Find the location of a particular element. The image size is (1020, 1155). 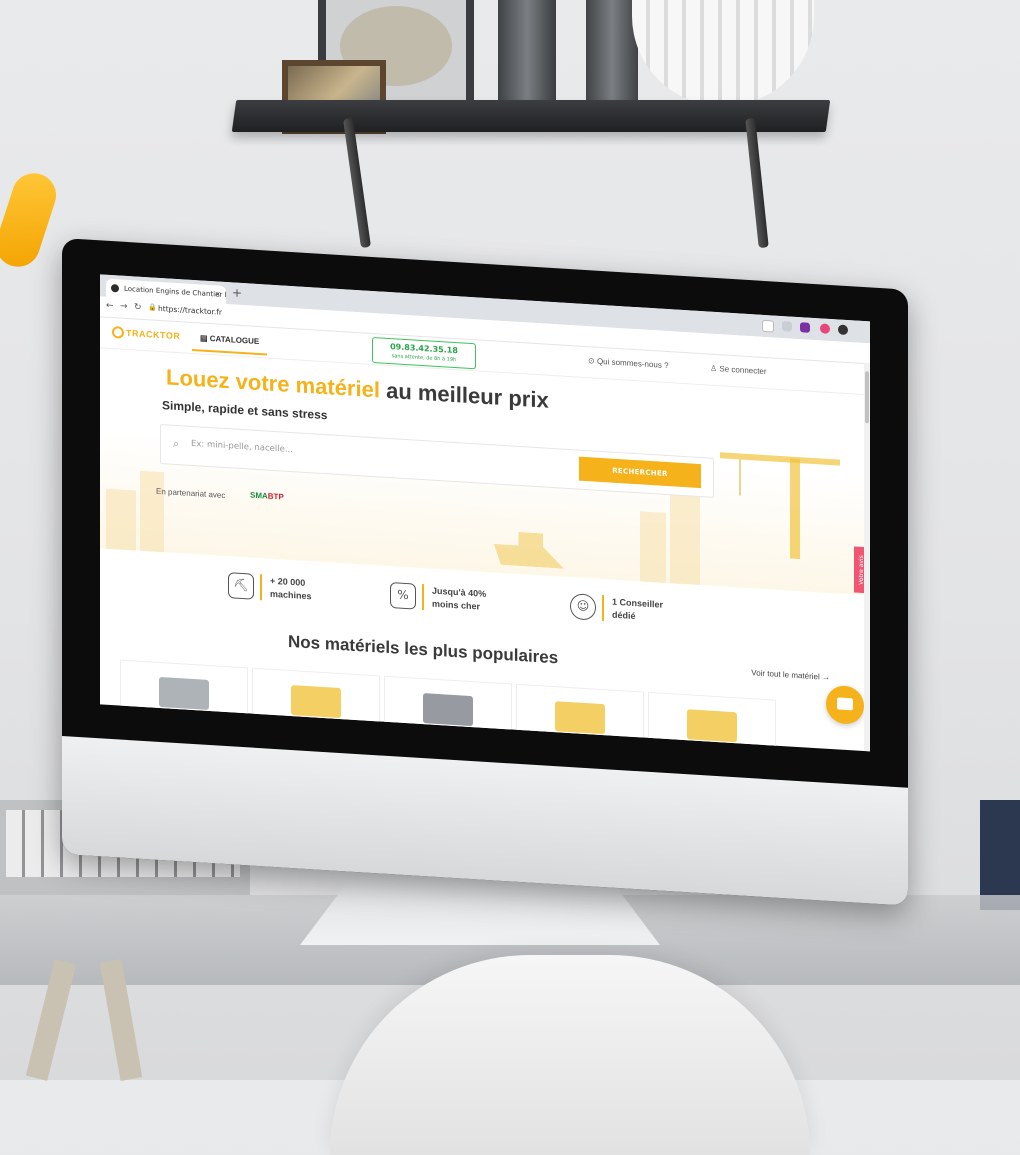

catalogue-link: ▤ CATALOGUE is located at coordinates (230, 341).